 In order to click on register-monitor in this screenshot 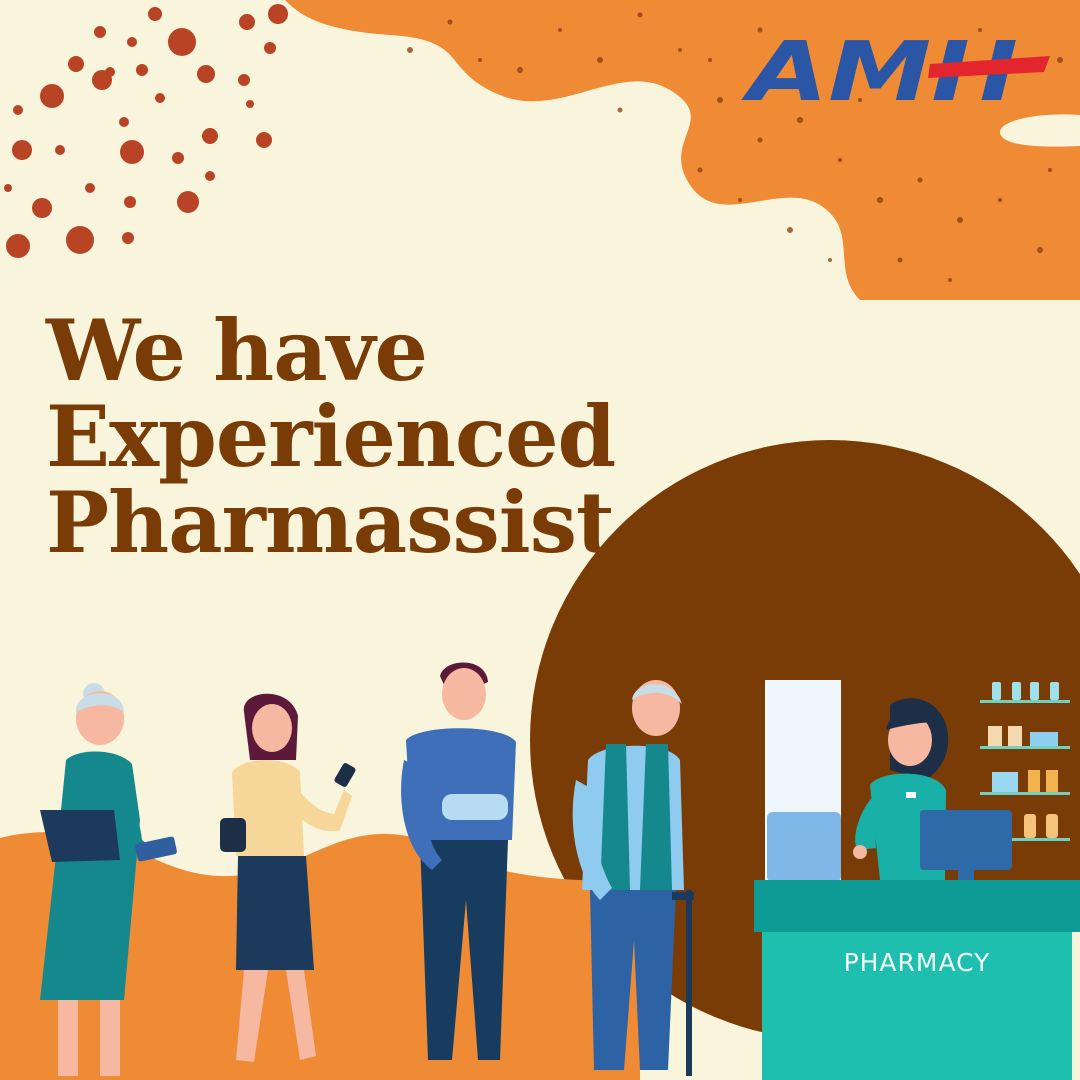, I will do `click(966, 845)`.